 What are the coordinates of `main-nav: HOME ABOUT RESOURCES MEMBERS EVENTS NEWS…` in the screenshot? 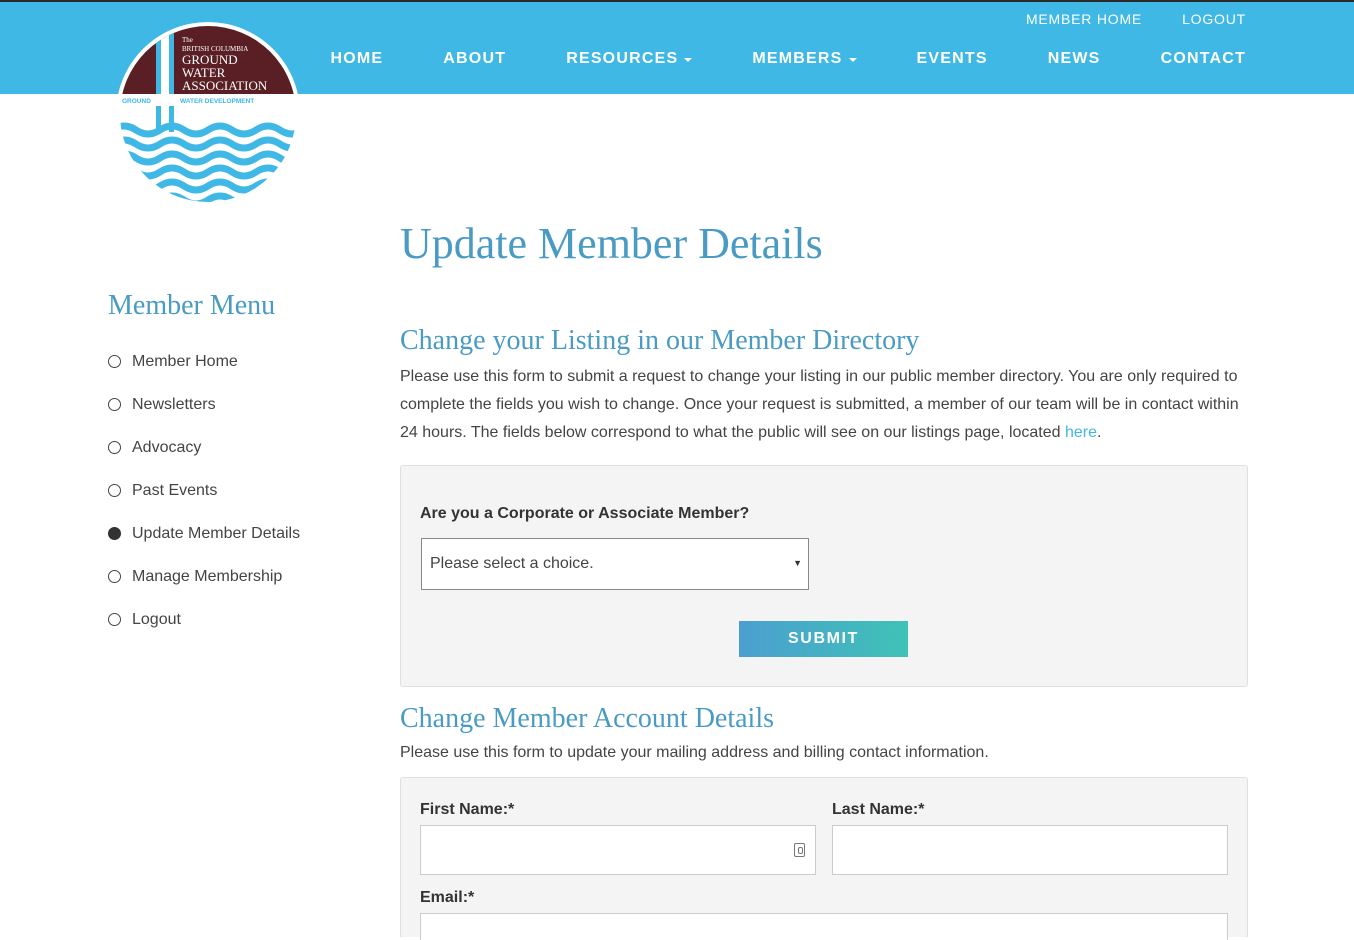 It's located at (788, 59).